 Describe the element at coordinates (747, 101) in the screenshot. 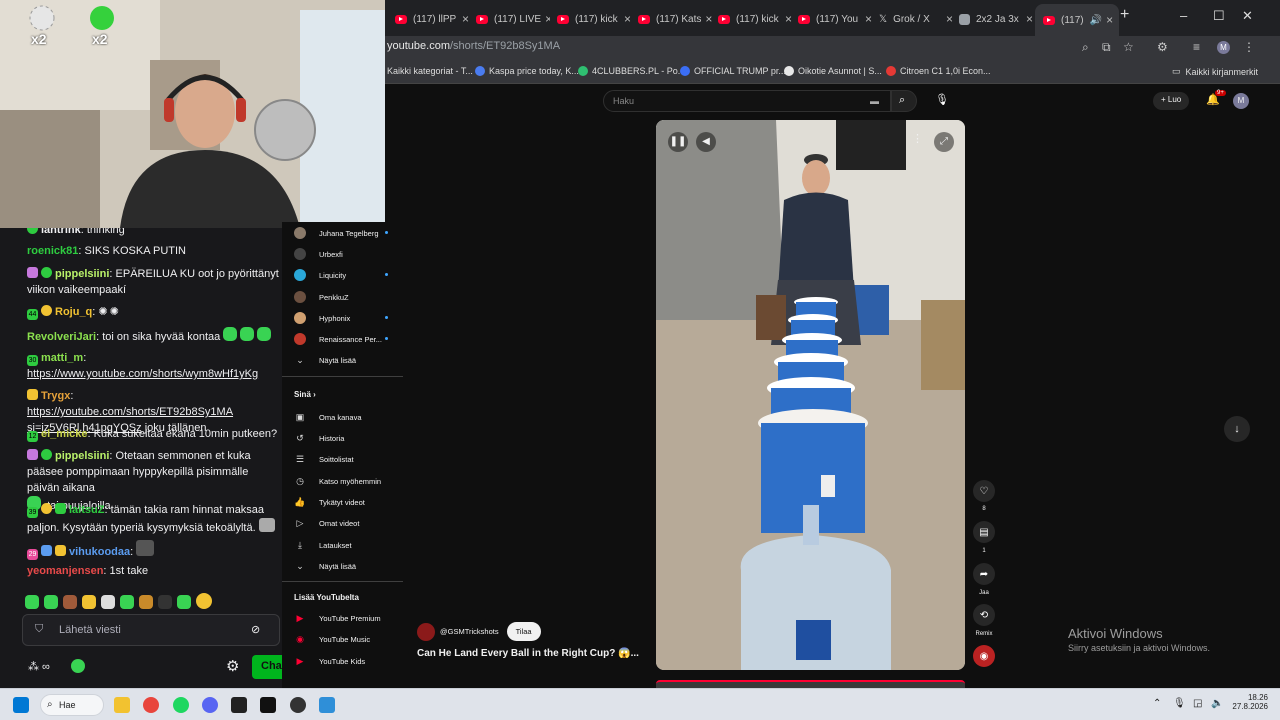

I see `search-input: Haku ▬` at that location.